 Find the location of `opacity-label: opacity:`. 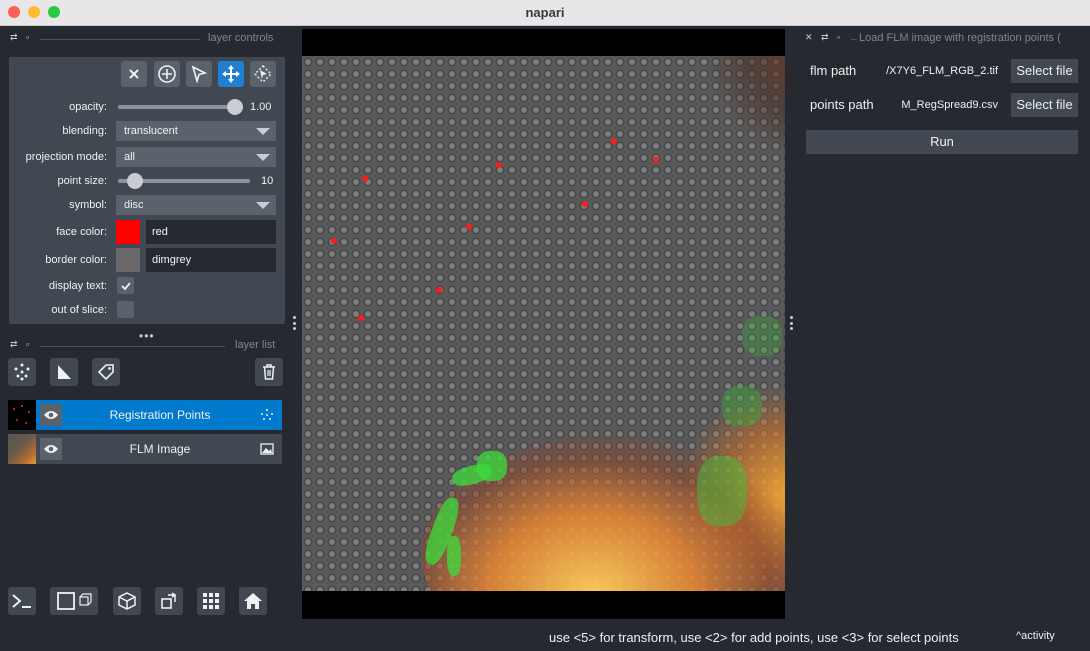

opacity-label: opacity: is located at coordinates (88, 107).